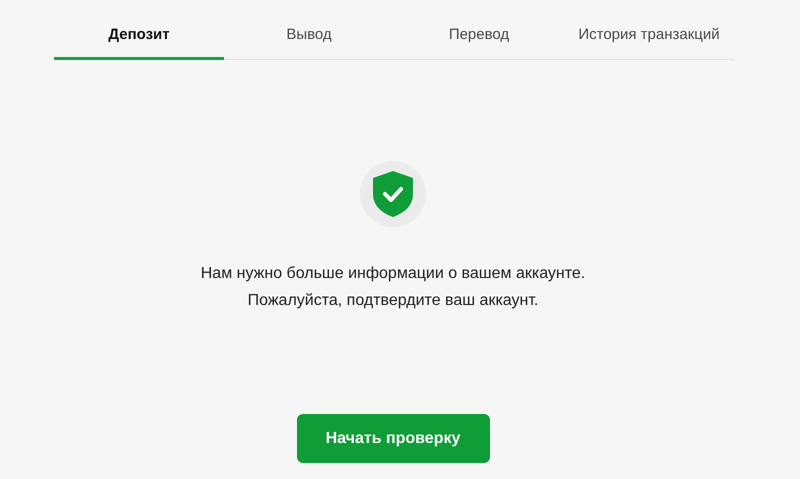 The width and height of the screenshot is (800, 479). Describe the element at coordinates (309, 36) in the screenshot. I see `tab: Вывод` at that location.